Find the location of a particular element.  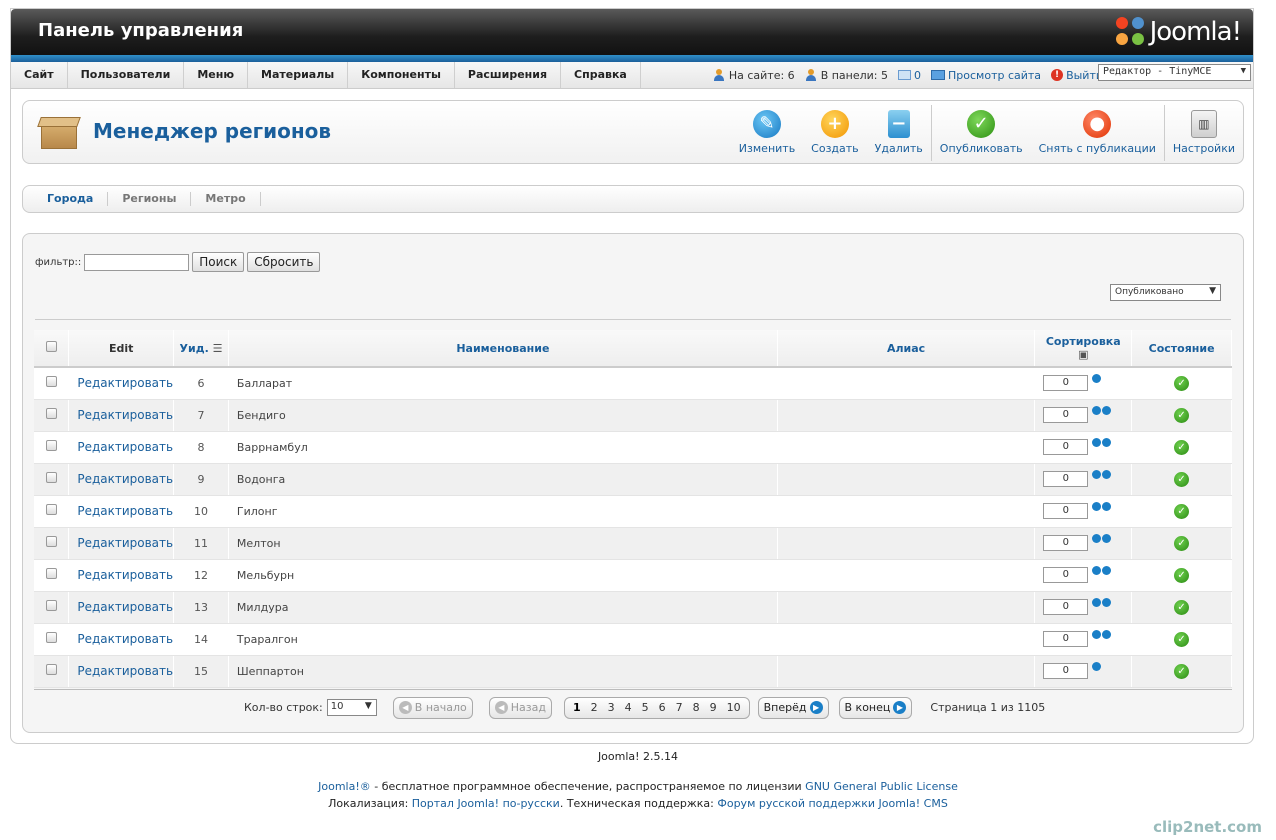

rows-per-page-select: 10 ▼ is located at coordinates (351, 707).